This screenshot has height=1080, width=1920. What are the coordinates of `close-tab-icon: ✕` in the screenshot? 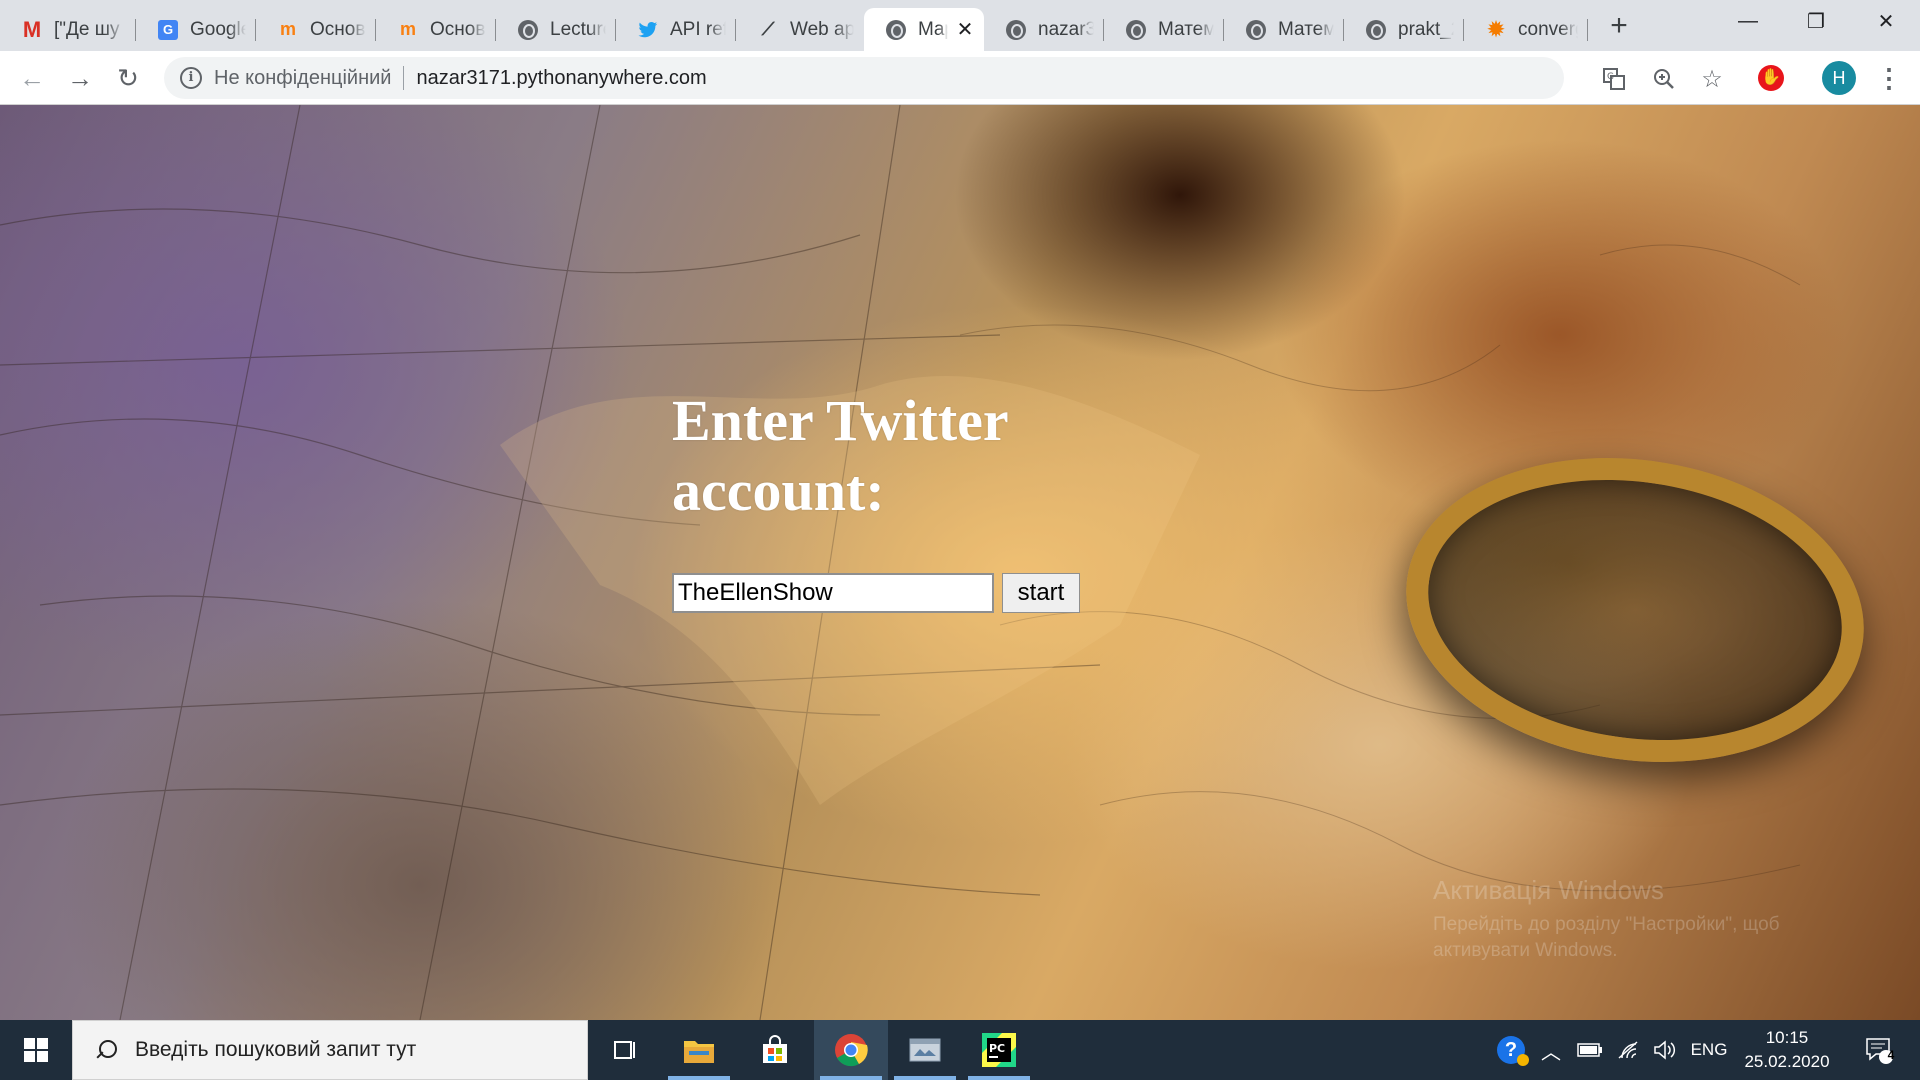 It's located at (965, 30).